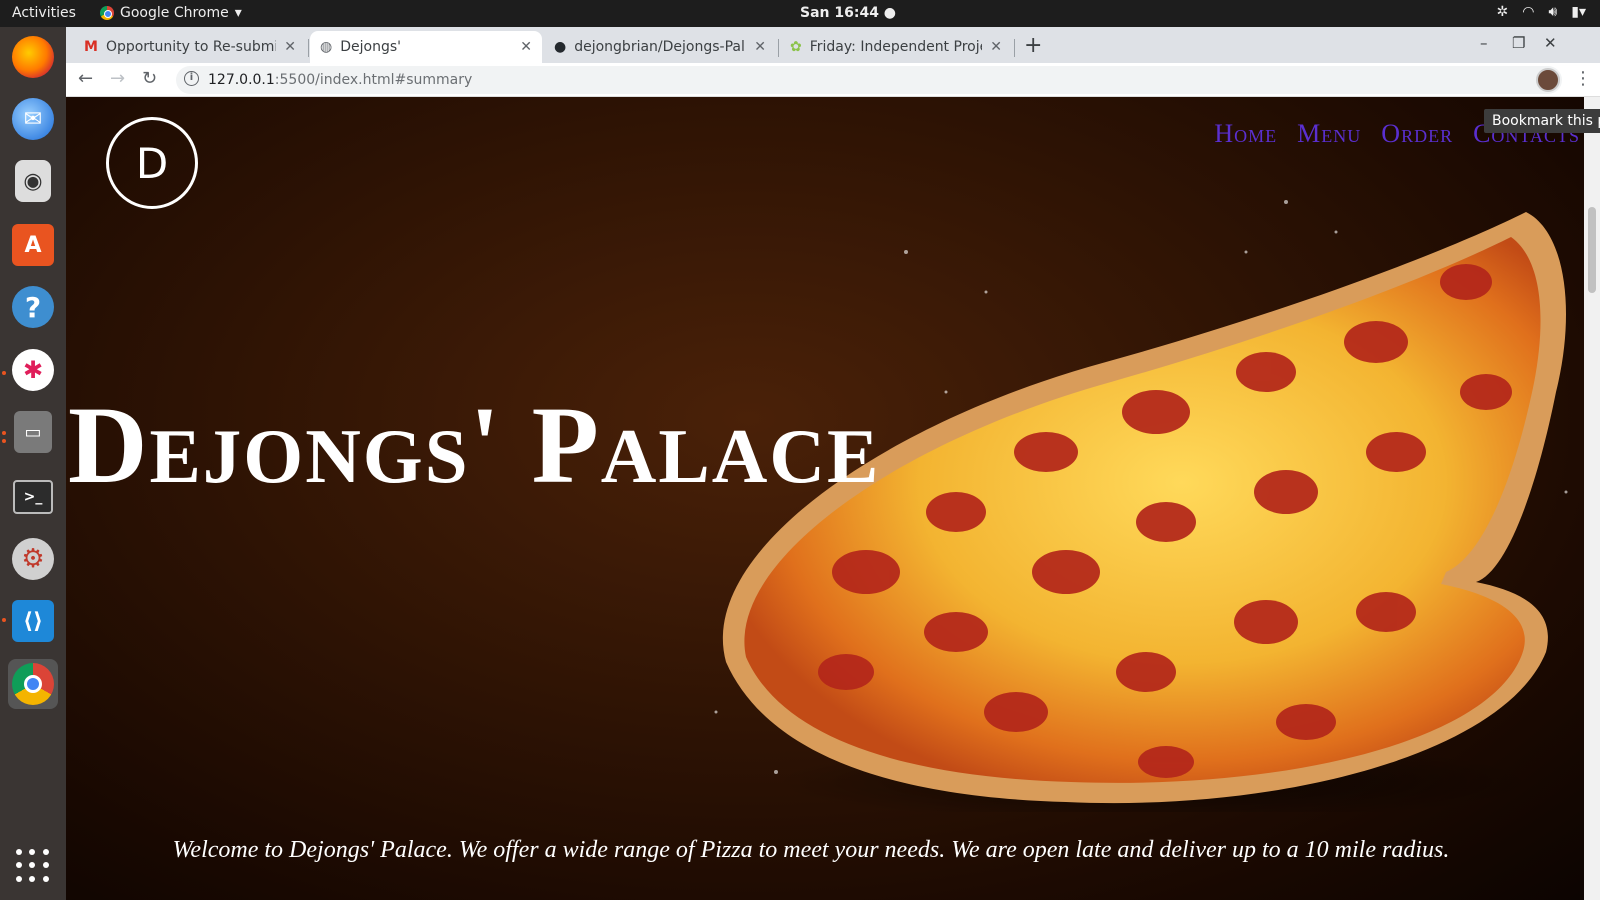 The width and height of the screenshot is (1600, 900). I want to click on dock-terminal: >_, so click(33, 497).